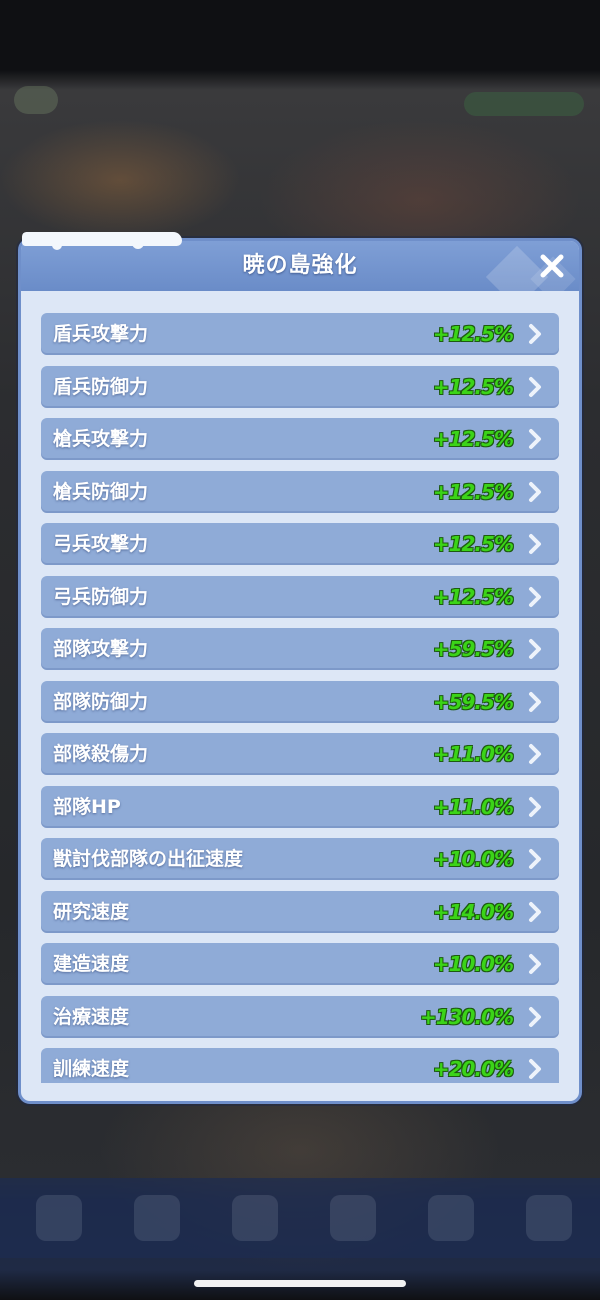 The image size is (600, 1300). I want to click on panel-title: 暁の島強化, so click(300, 265).